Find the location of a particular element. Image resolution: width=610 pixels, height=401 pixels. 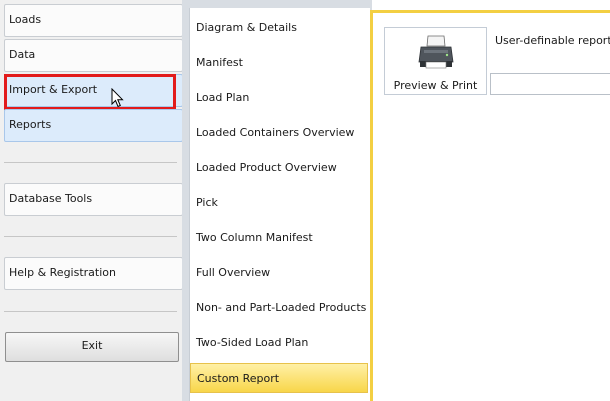

report-item-non-part-loaded-products: Non- and Part-Loaded Products is located at coordinates (281, 308).